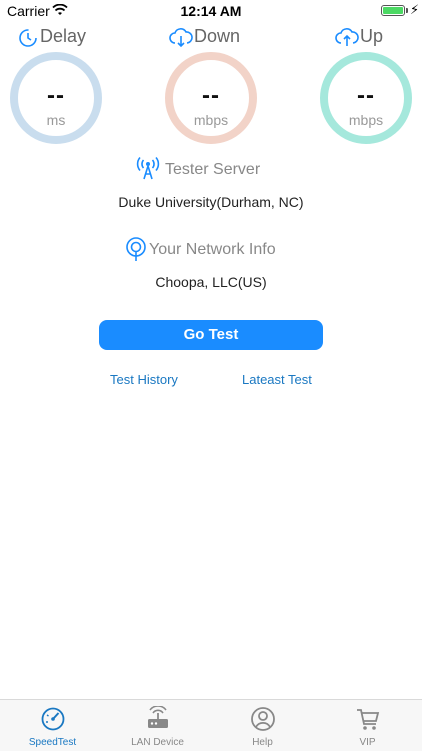 The height and width of the screenshot is (751, 422). I want to click on delay-title: Delay, so click(63, 36).